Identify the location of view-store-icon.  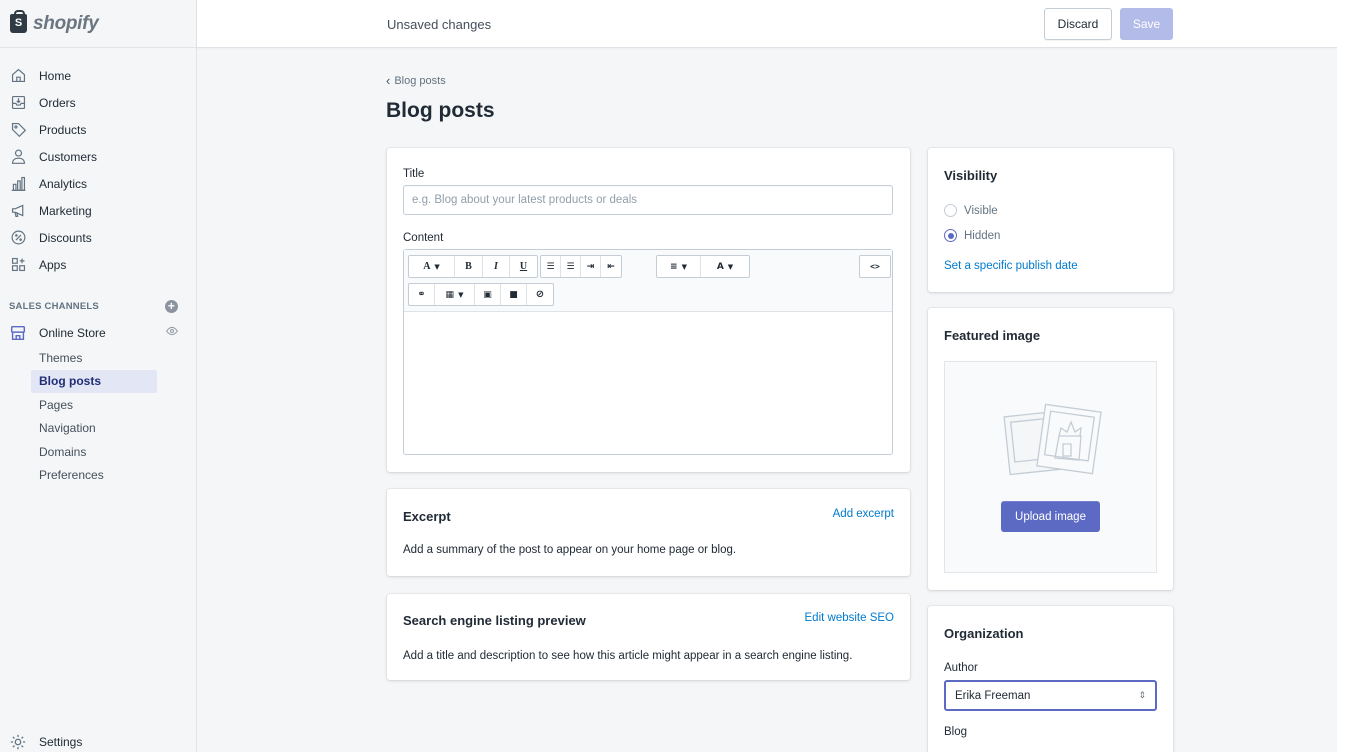
(172, 332).